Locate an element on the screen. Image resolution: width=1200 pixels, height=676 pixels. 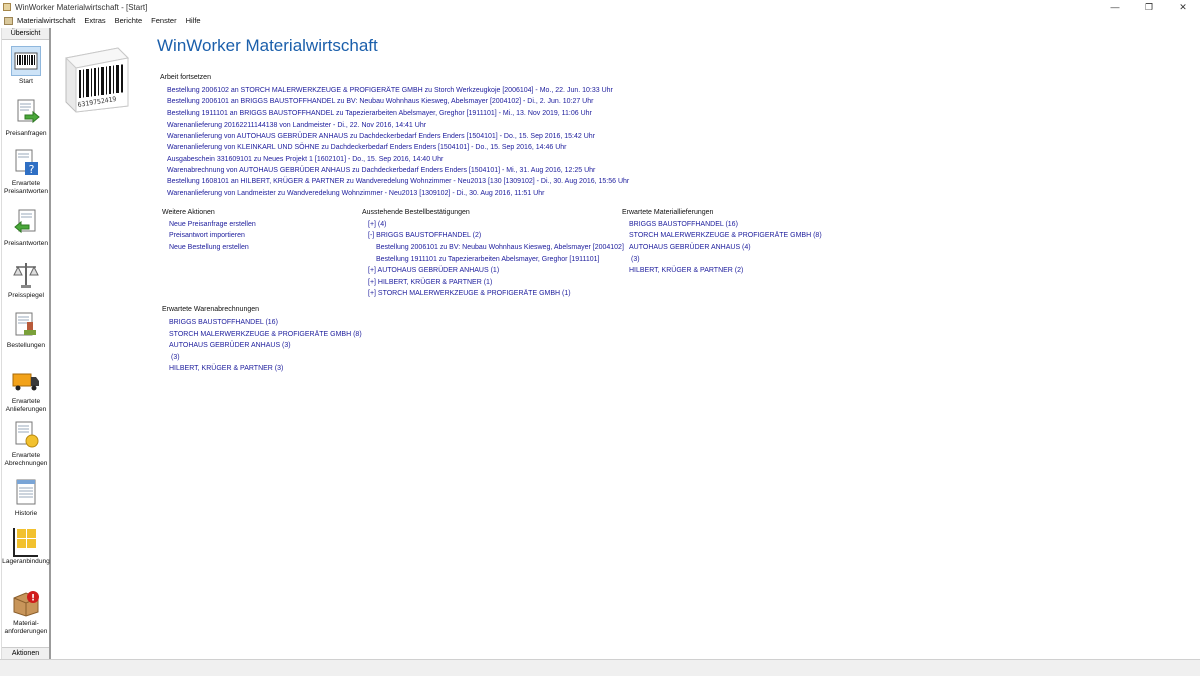
sidebar-item-preisspiegel: Preisspiegel is located at coordinates (26, 280).